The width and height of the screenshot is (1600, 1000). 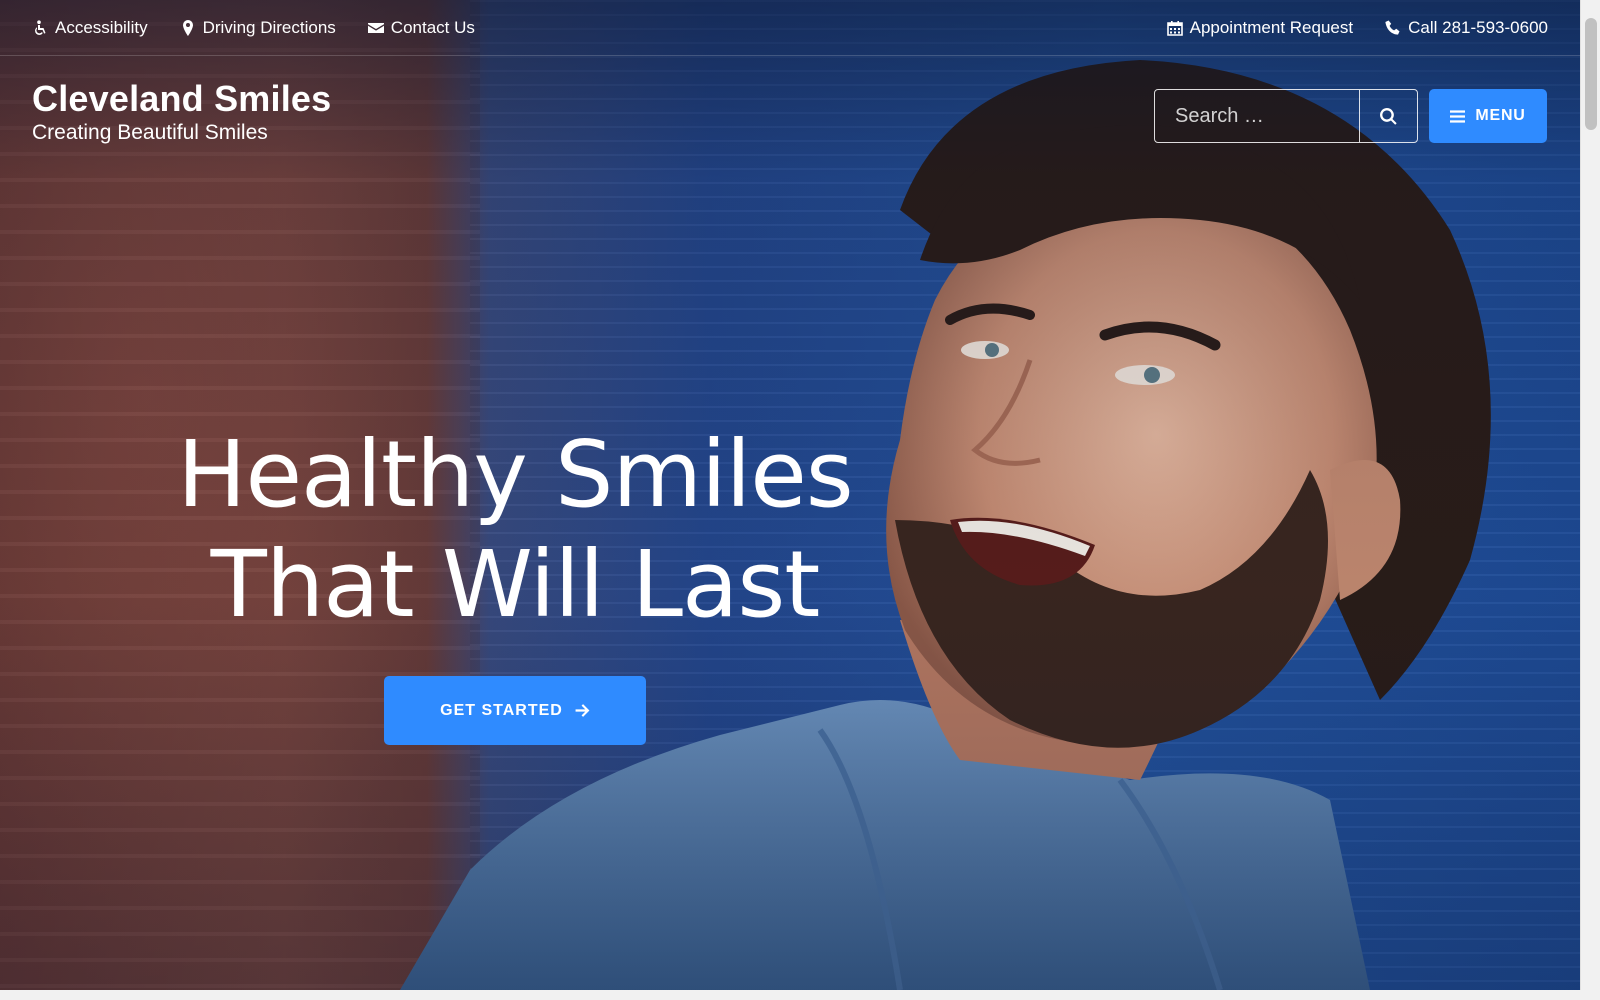 I want to click on site-title: Cleveland Smiles, so click(x=182, y=98).